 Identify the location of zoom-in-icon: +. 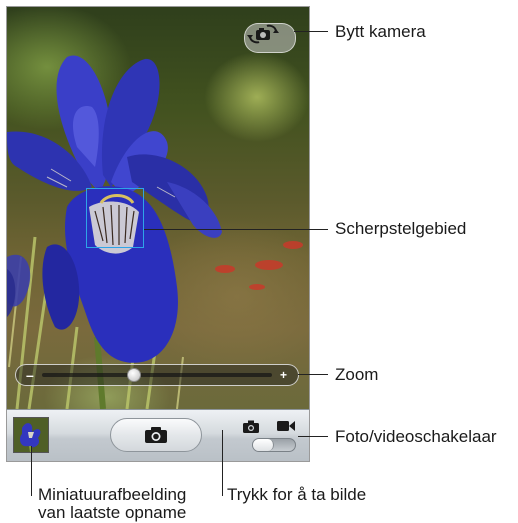
(283, 375).